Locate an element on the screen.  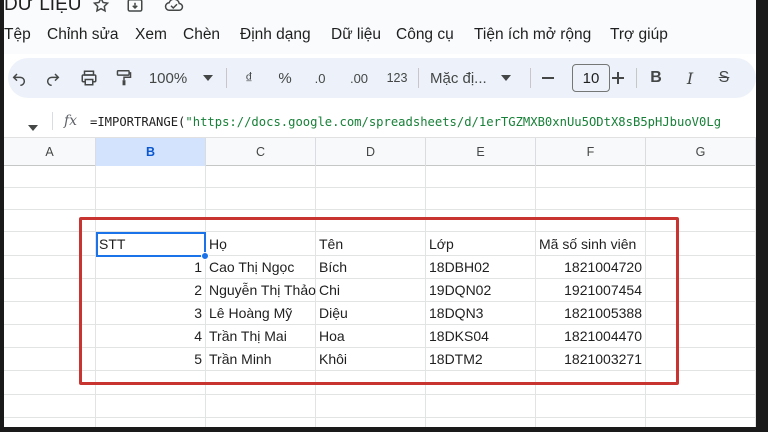
increase-decimal-label: .00 is located at coordinates (359, 78).